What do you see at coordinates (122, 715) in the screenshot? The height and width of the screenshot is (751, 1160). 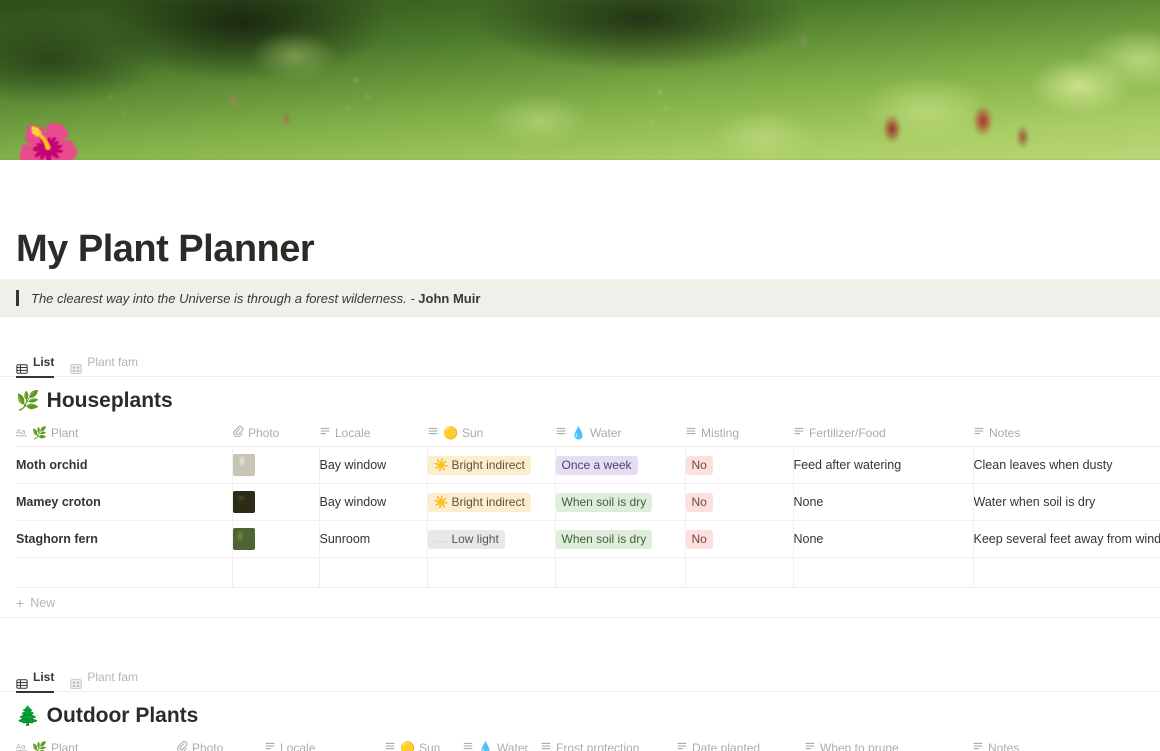 I see `database-title-text: Outdoor Plants` at bounding box center [122, 715].